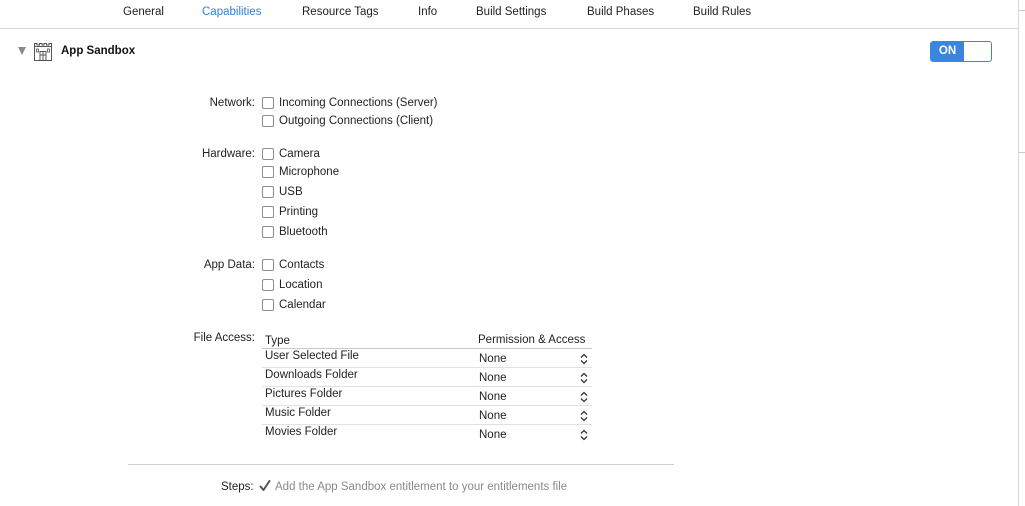  What do you see at coordinates (427, 396) in the screenshot?
I see `table-row: Pictures Folder None` at bounding box center [427, 396].